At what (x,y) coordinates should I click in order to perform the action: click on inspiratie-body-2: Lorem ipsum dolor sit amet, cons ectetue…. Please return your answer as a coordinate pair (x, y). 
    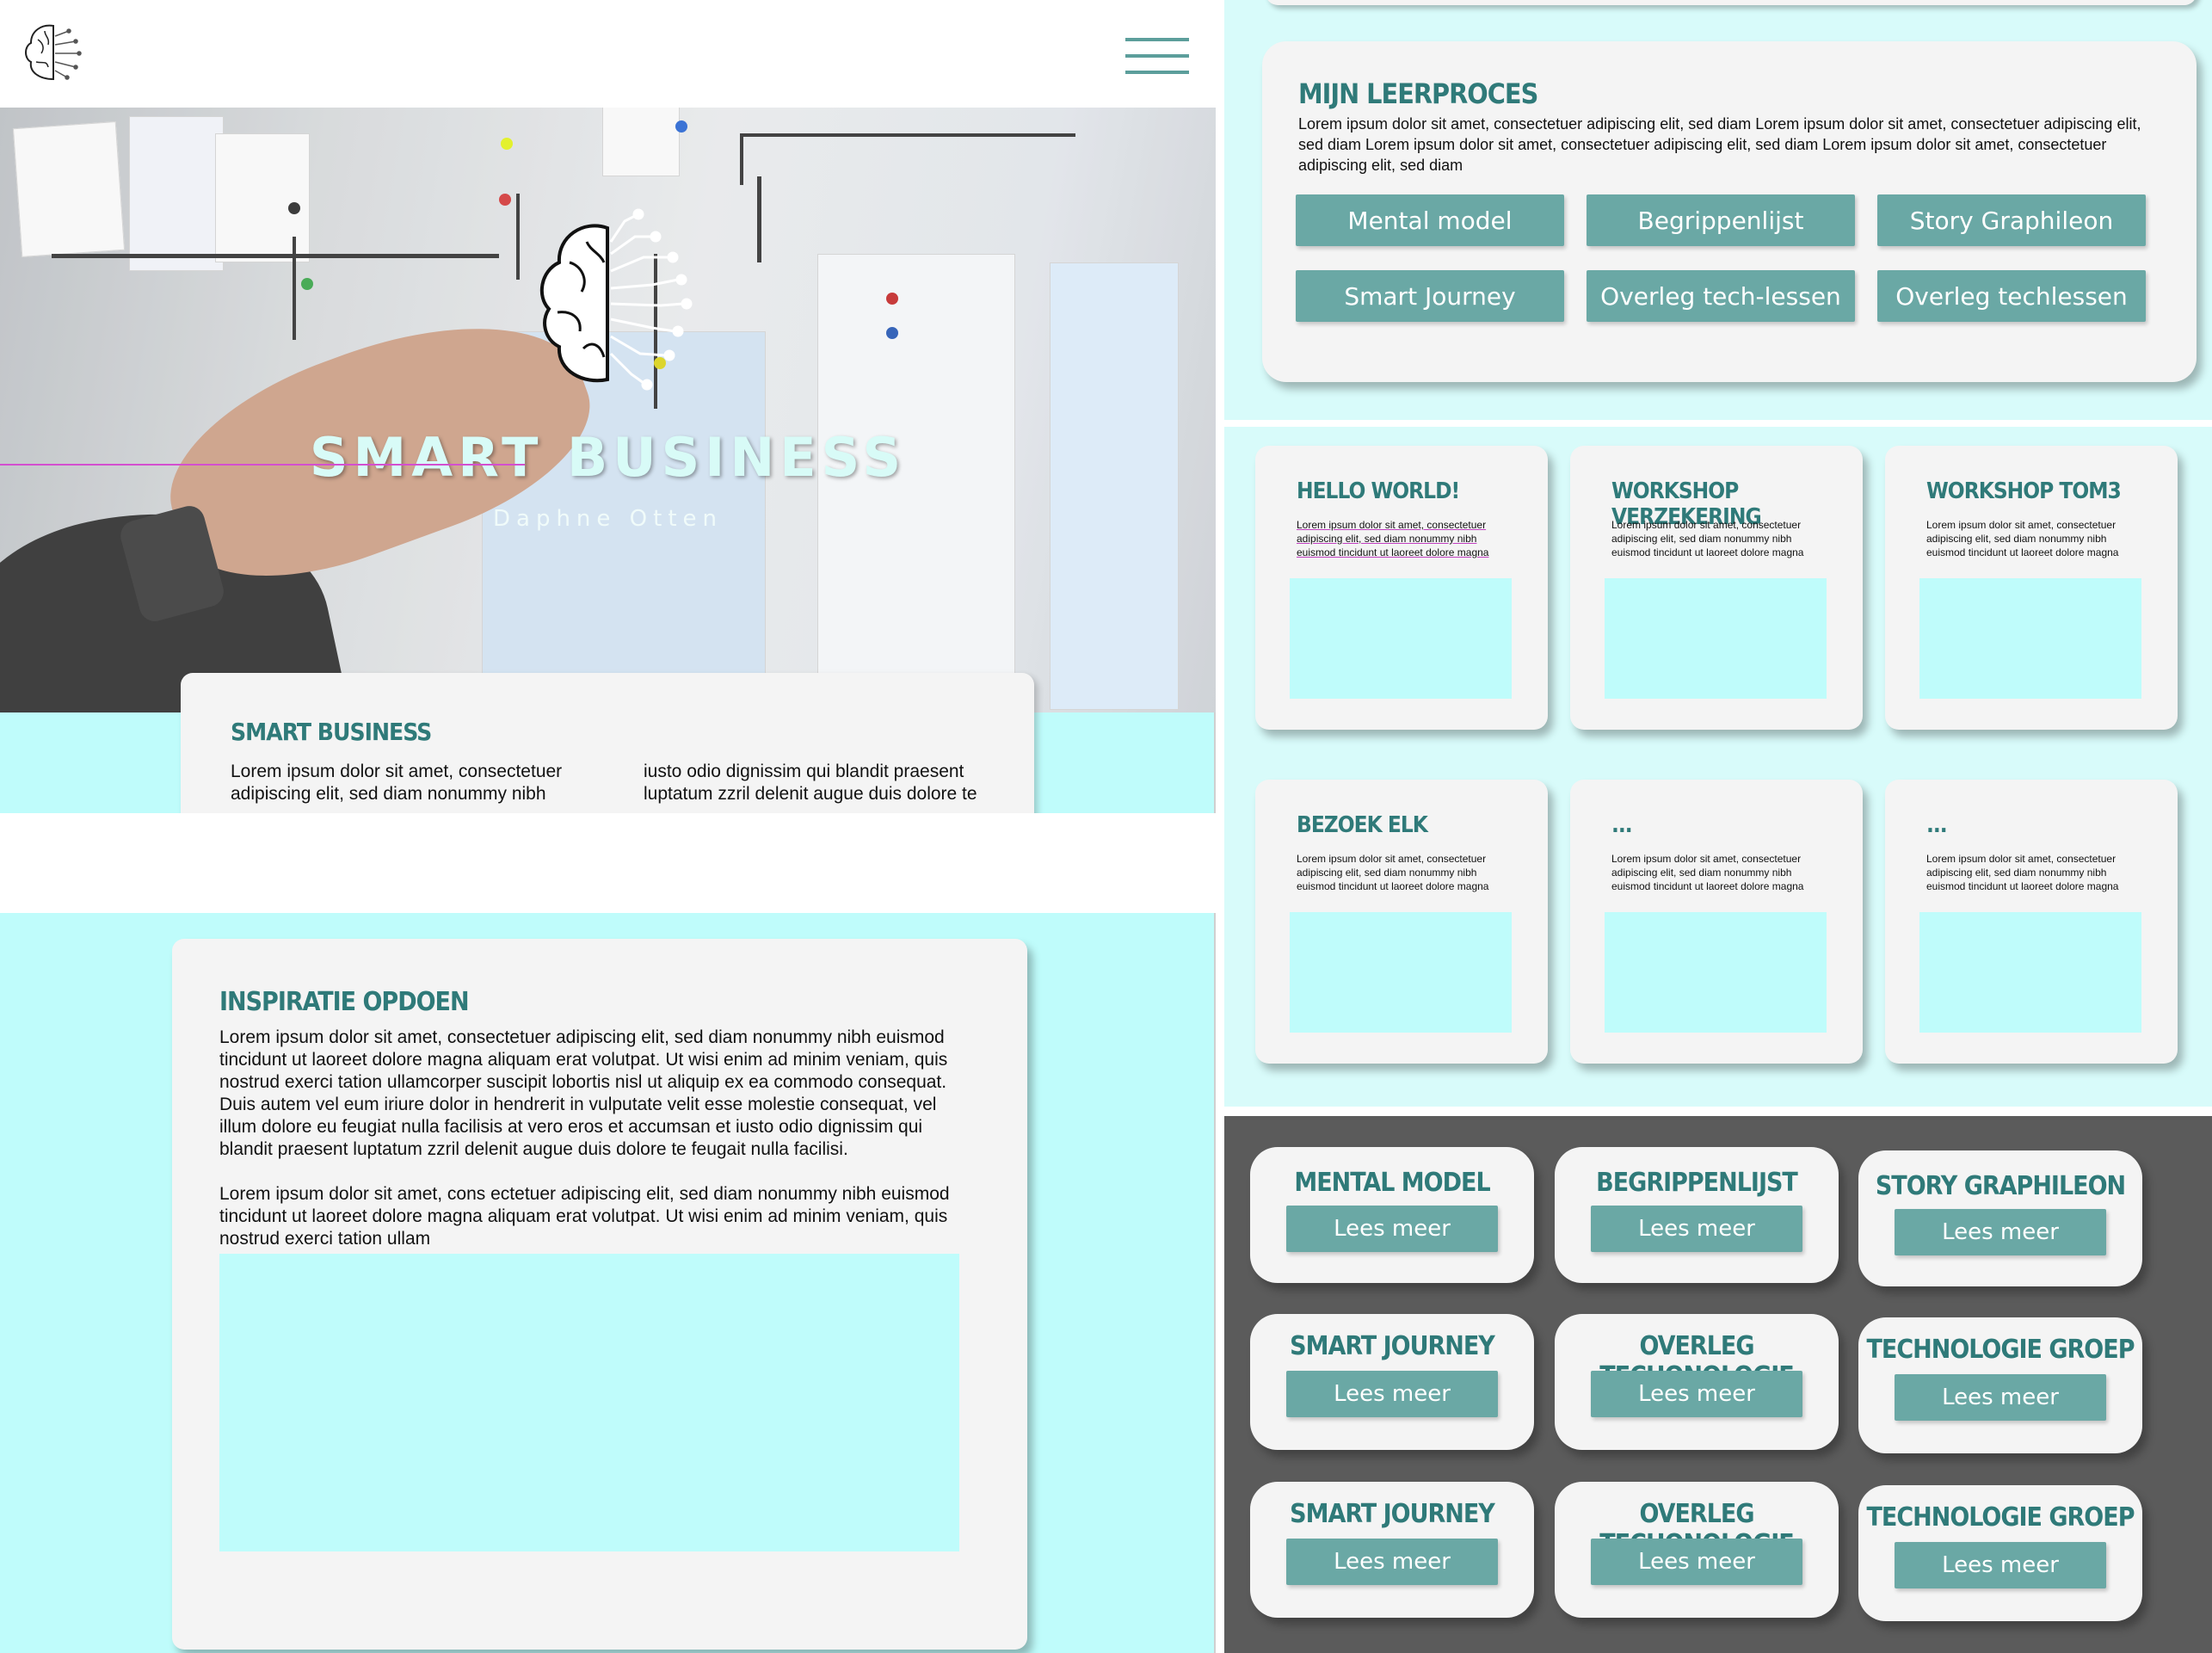
    Looking at the image, I should click on (584, 1216).